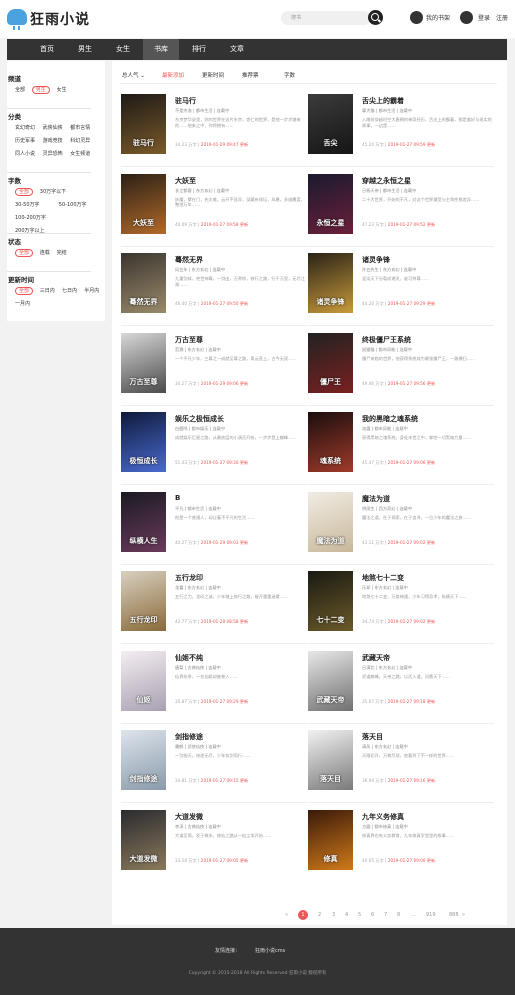 Image resolution: width=515 pixels, height=995 pixels. I want to click on bookshelf-link: 我的书架, so click(438, 17).